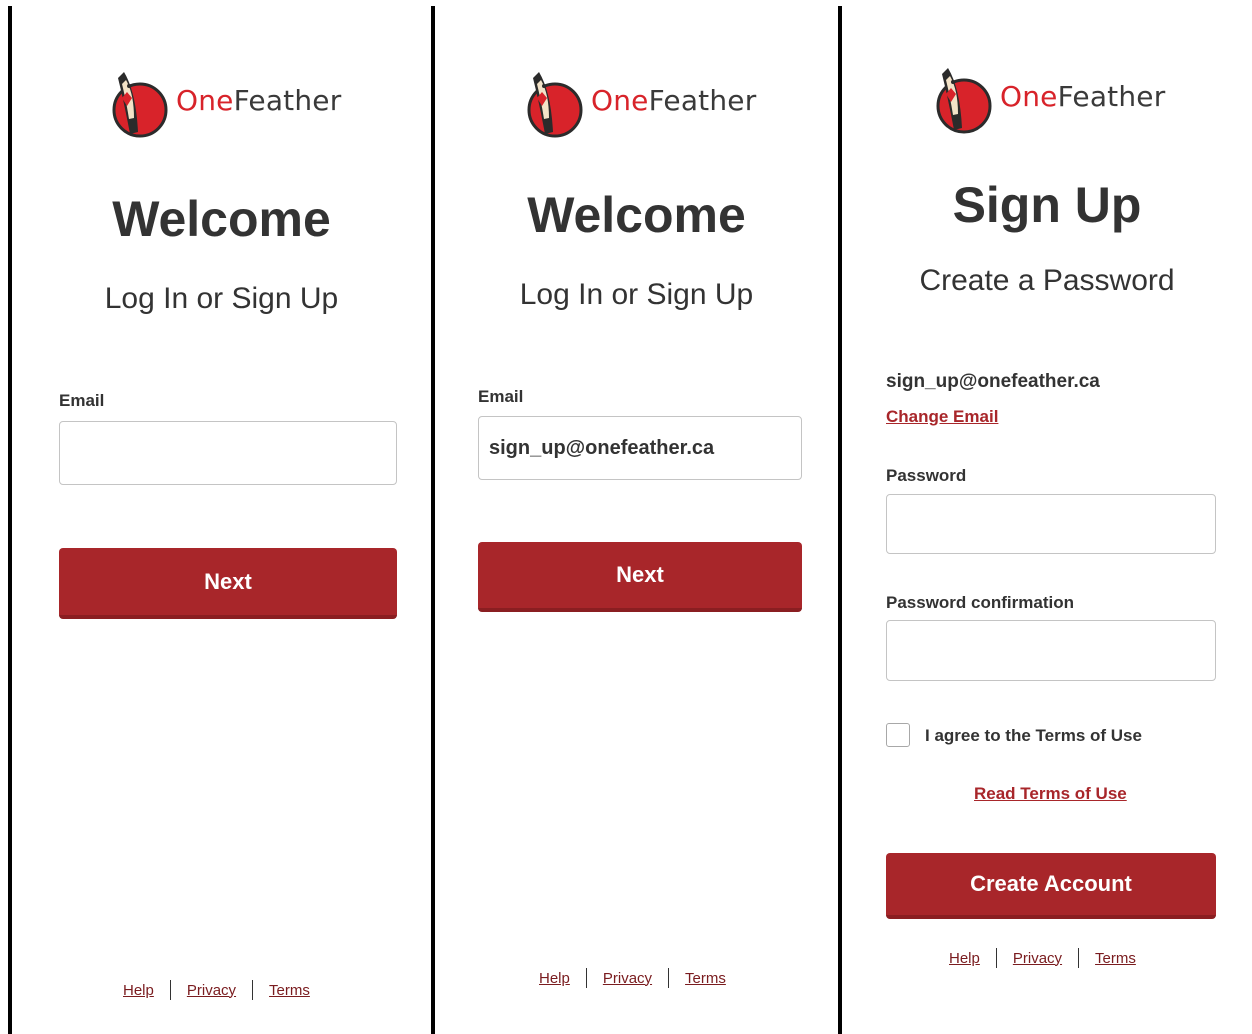 This screenshot has width=1252, height=1034. I want to click on password-label: Password, so click(926, 475).